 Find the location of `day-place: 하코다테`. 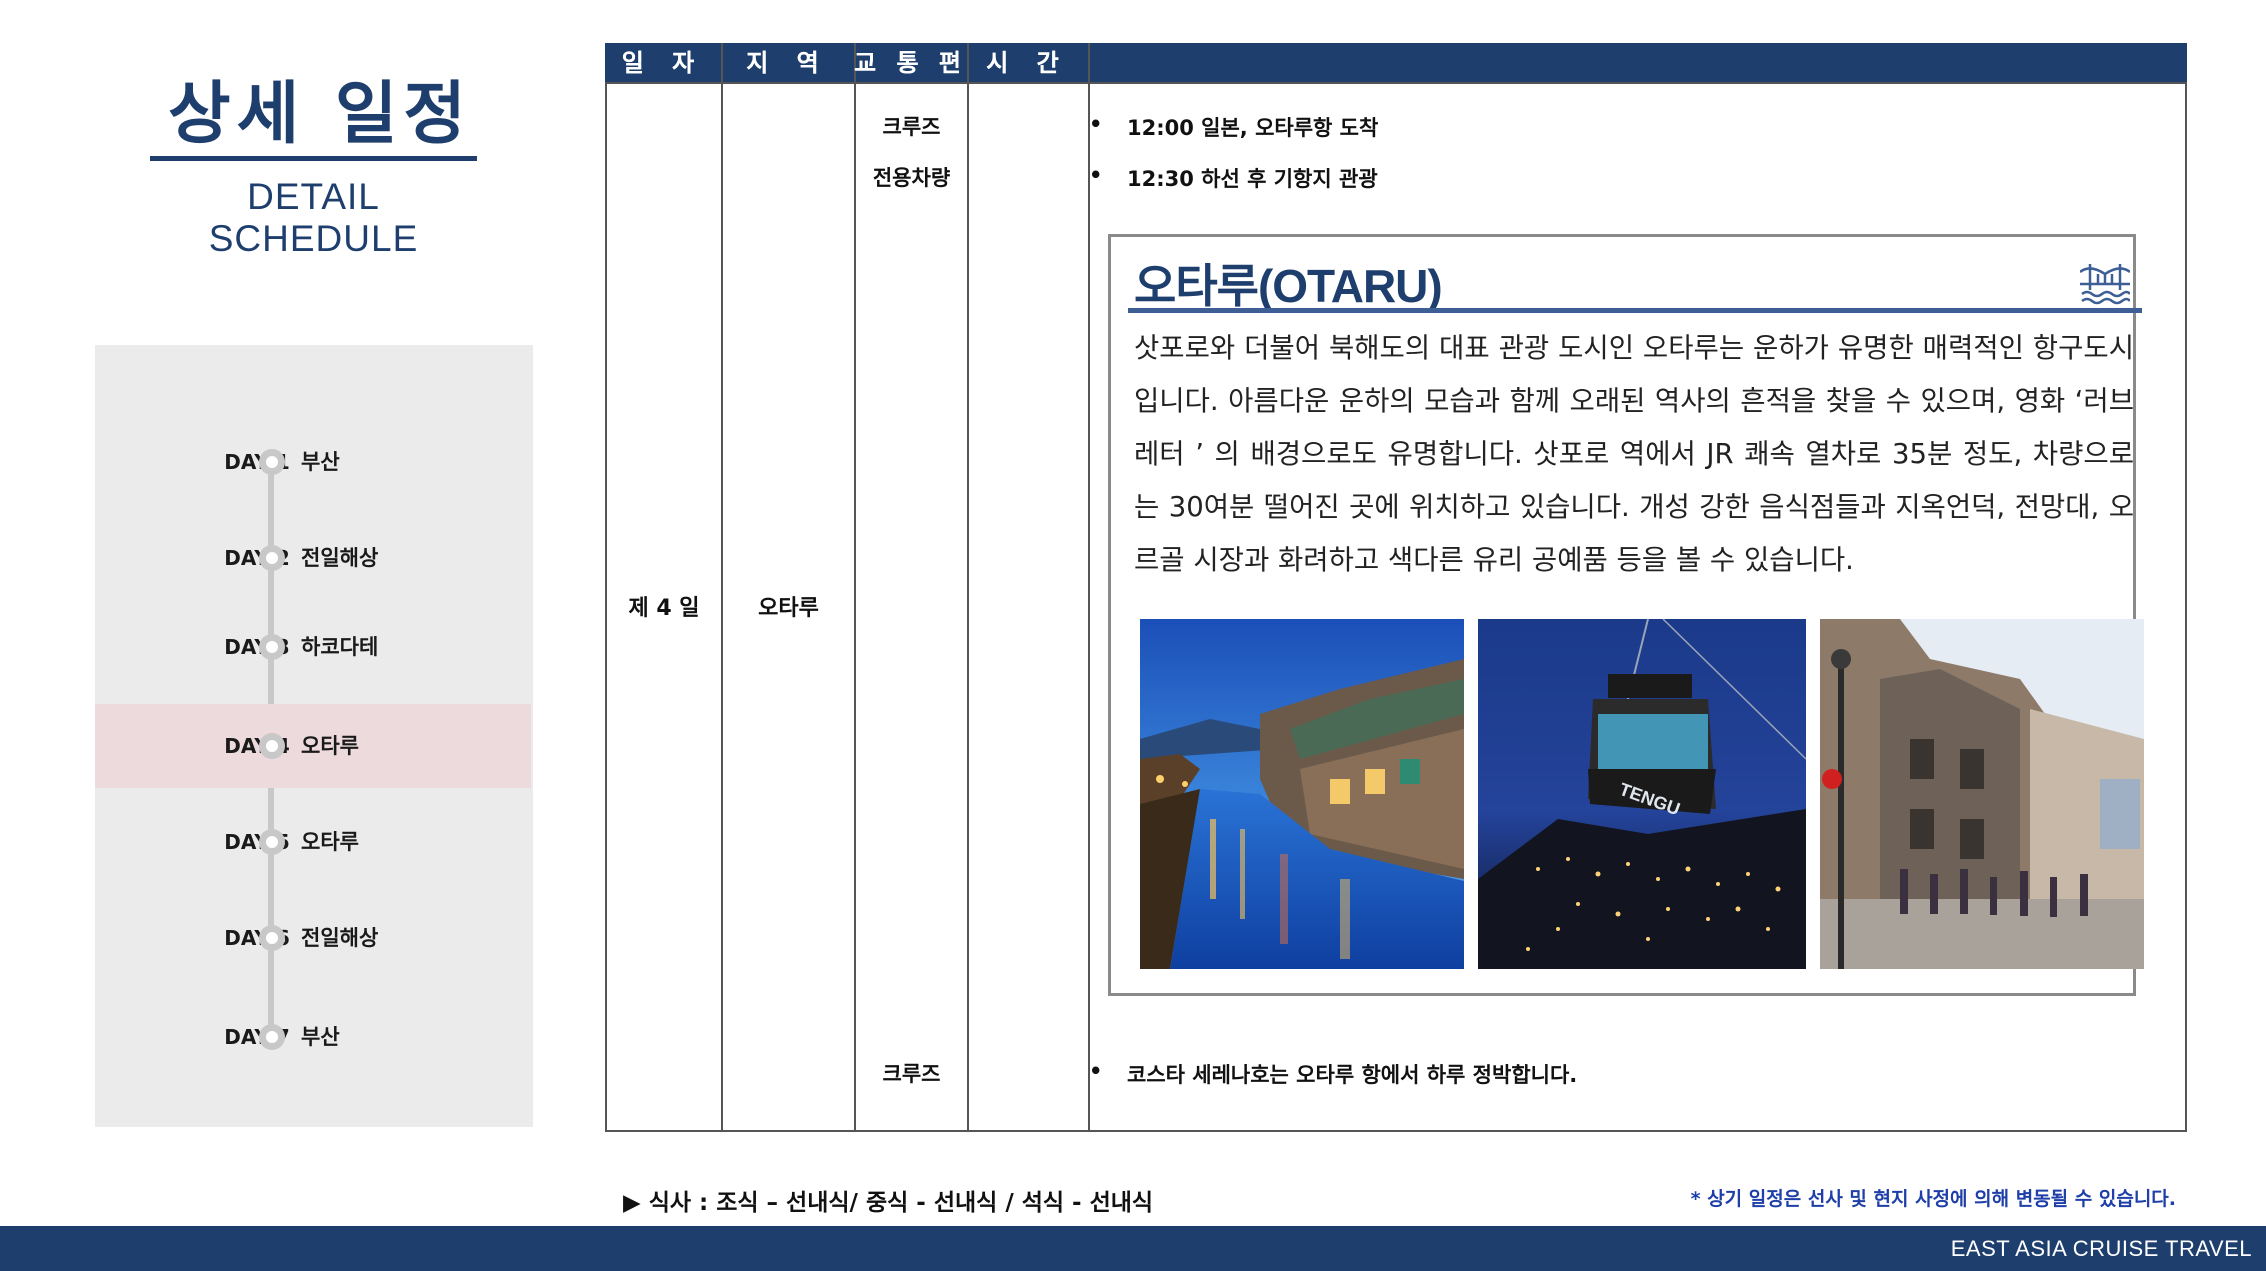

day-place: 하코다테 is located at coordinates (340, 647).